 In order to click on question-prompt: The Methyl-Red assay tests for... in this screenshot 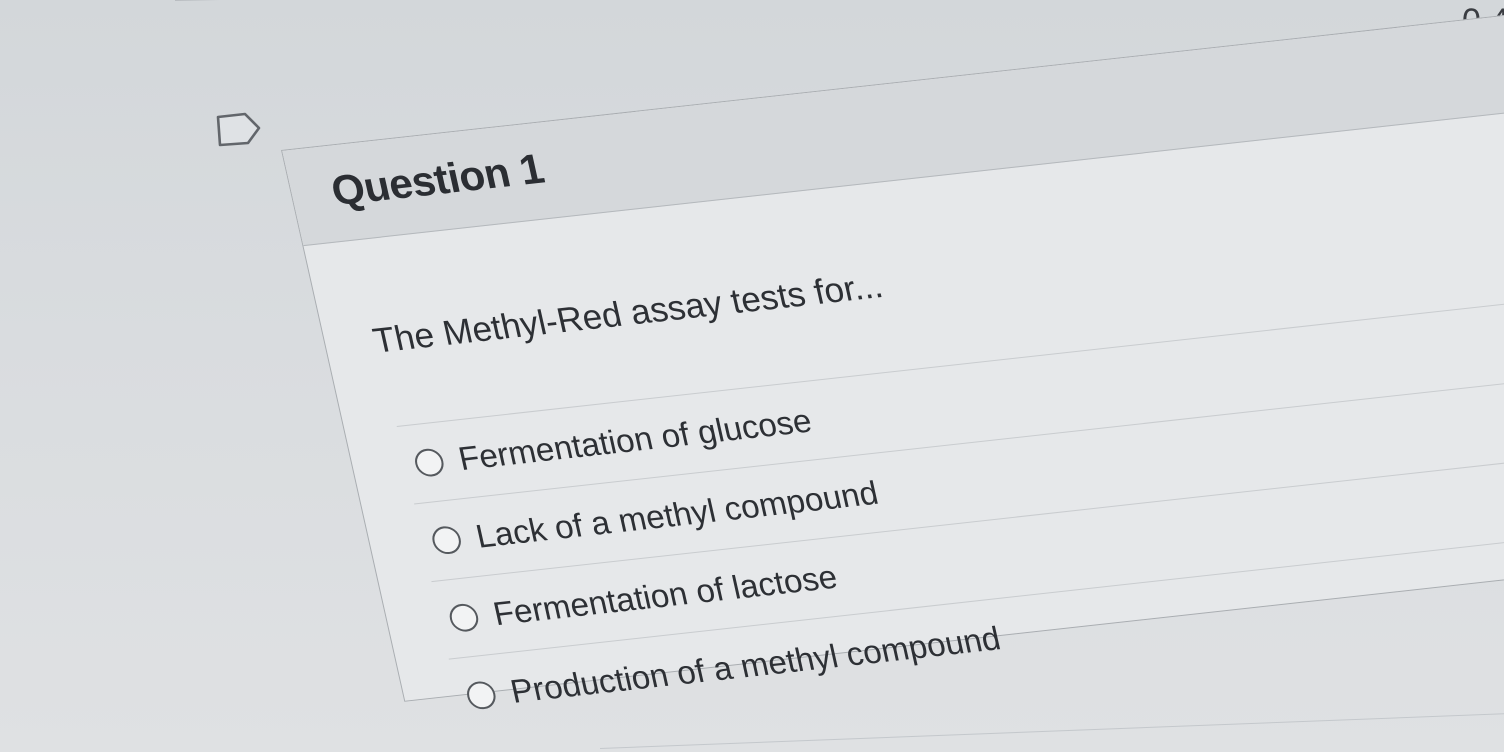, I will do `click(628, 313)`.